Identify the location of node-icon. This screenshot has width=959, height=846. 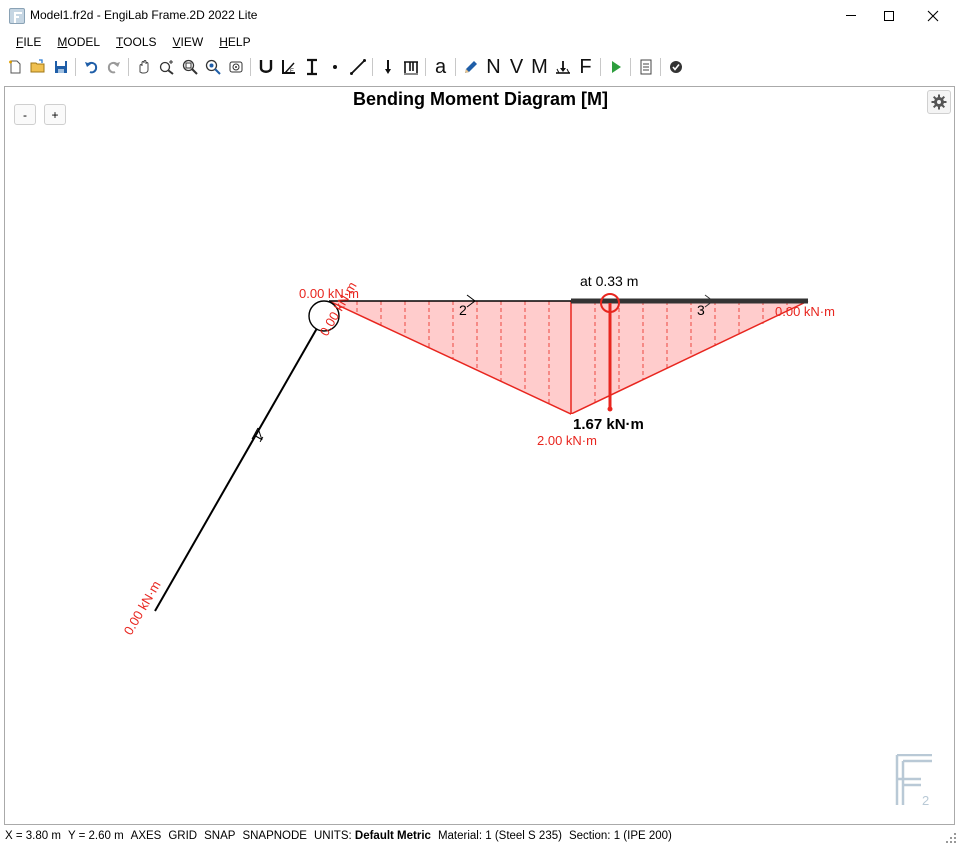
(334, 67).